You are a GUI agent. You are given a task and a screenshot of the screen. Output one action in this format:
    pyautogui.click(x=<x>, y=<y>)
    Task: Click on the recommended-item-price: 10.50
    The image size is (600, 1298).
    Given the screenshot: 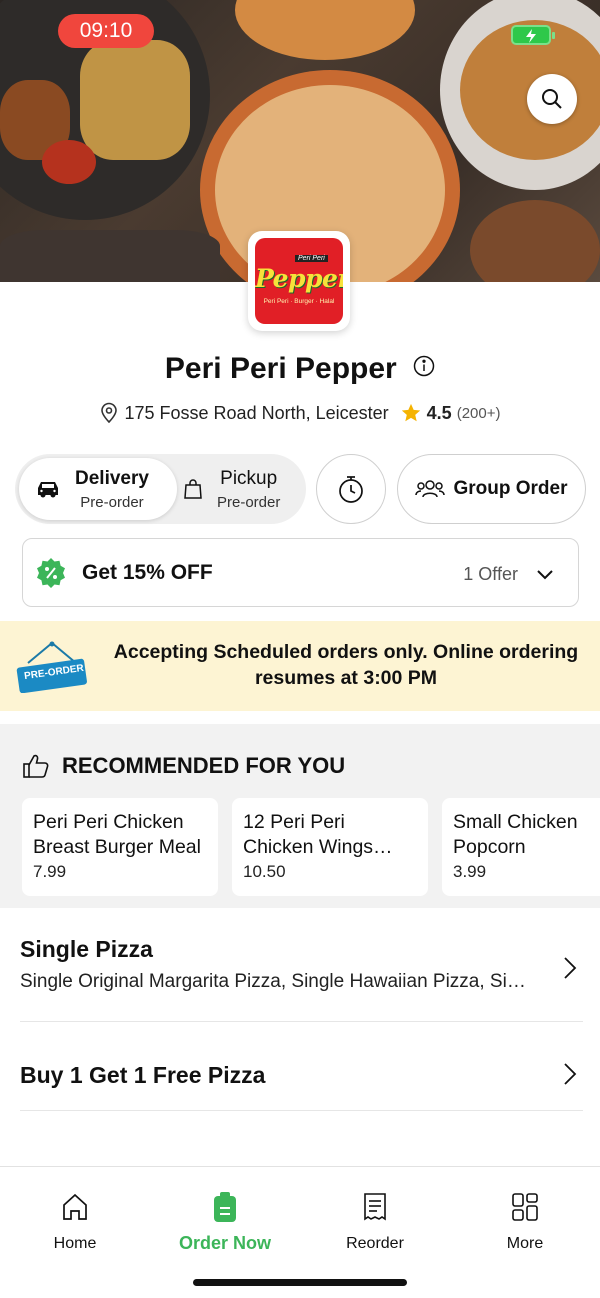 What is the action you would take?
    pyautogui.click(x=264, y=871)
    